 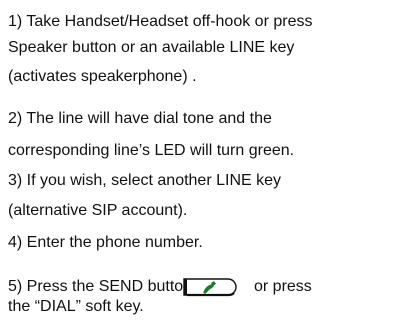 I want to click on step5-line1-end: or press, so click(x=283, y=286).